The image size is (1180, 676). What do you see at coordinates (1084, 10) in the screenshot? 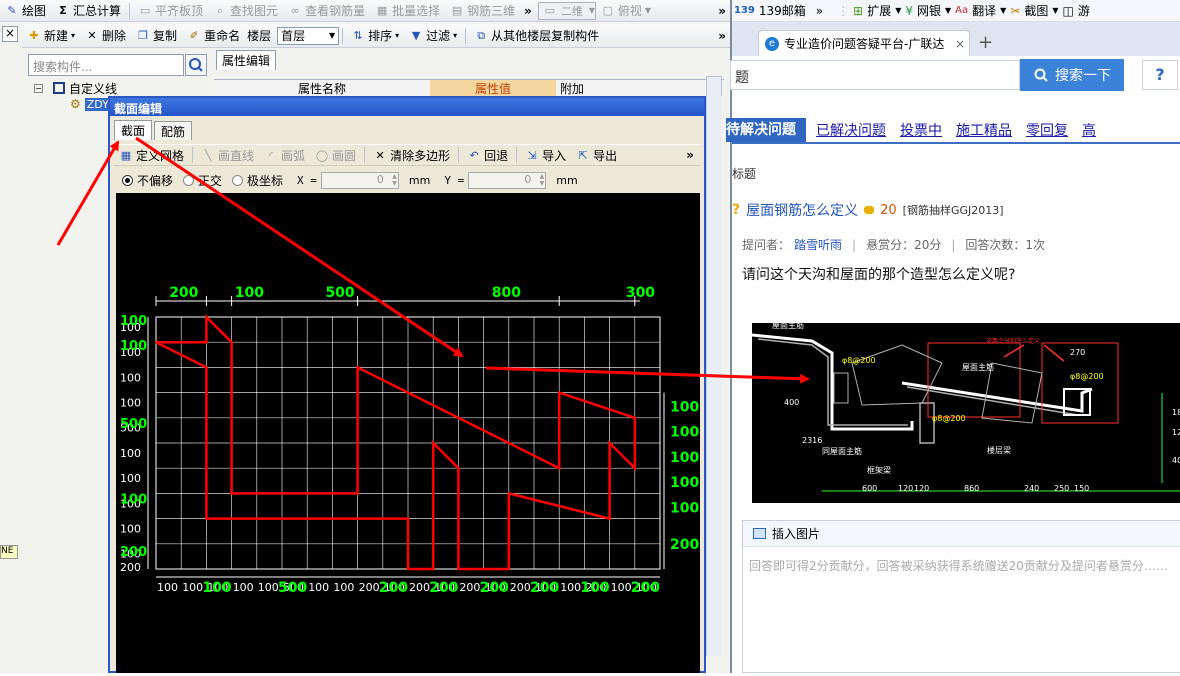
I see `bookmark-game: 游` at bounding box center [1084, 10].